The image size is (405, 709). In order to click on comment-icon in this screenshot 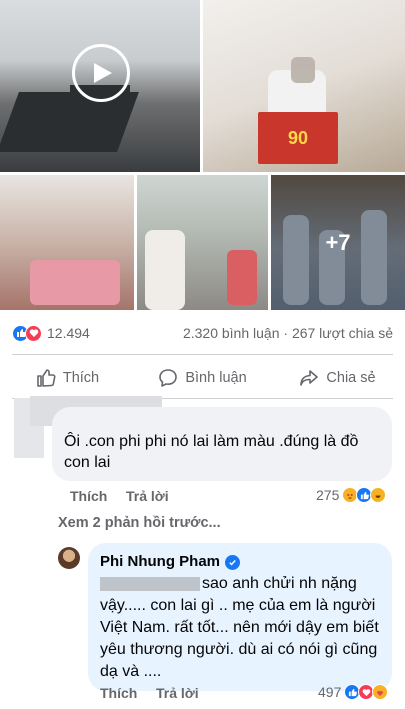, I will do `click(168, 378)`.